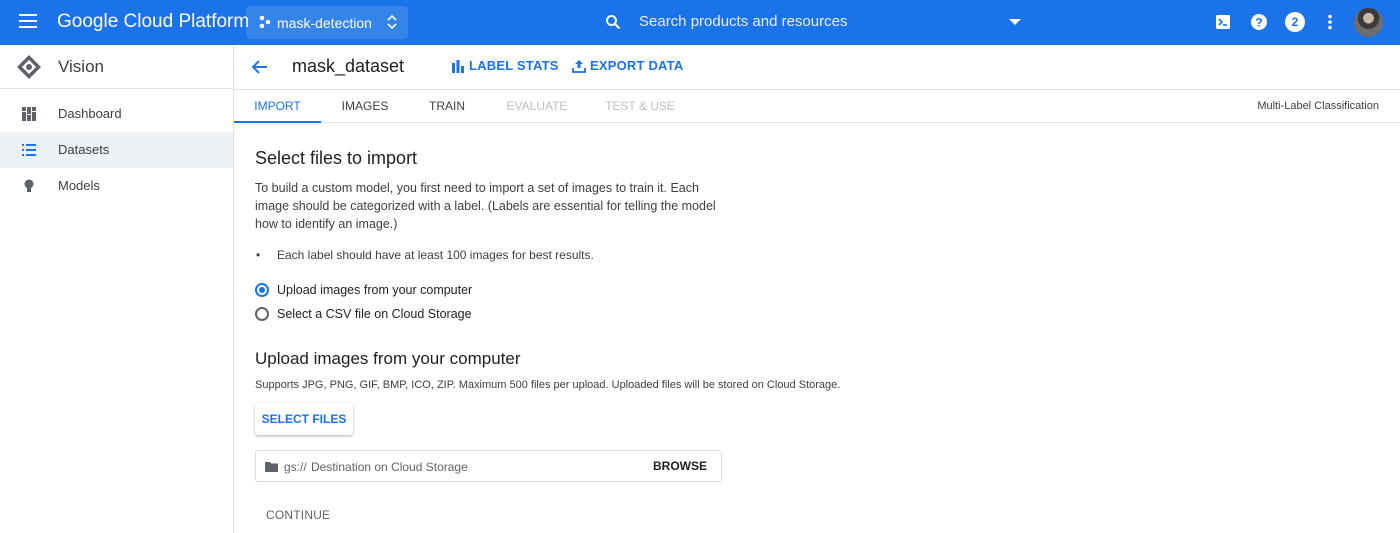 Image resolution: width=1400 pixels, height=533 pixels. What do you see at coordinates (537, 106) in the screenshot?
I see `tab-evaluate: EVALUATE` at bounding box center [537, 106].